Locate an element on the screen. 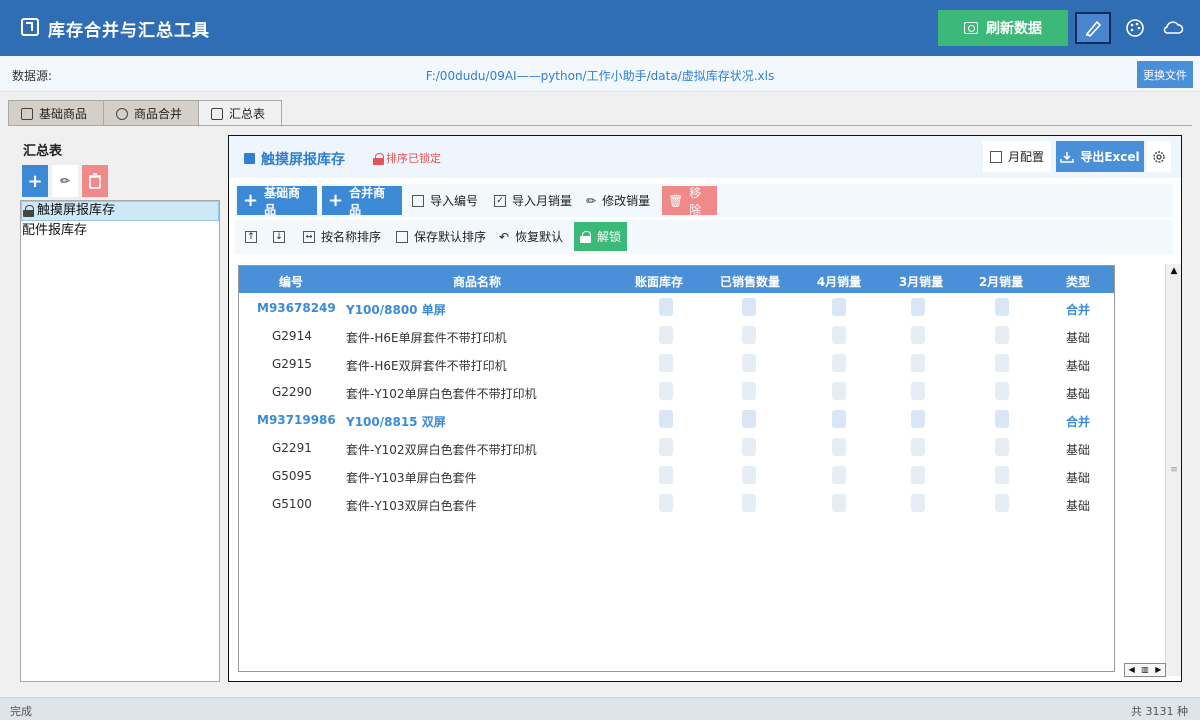 This screenshot has width=1200, height=720. cloud-button is located at coordinates (1173, 28).